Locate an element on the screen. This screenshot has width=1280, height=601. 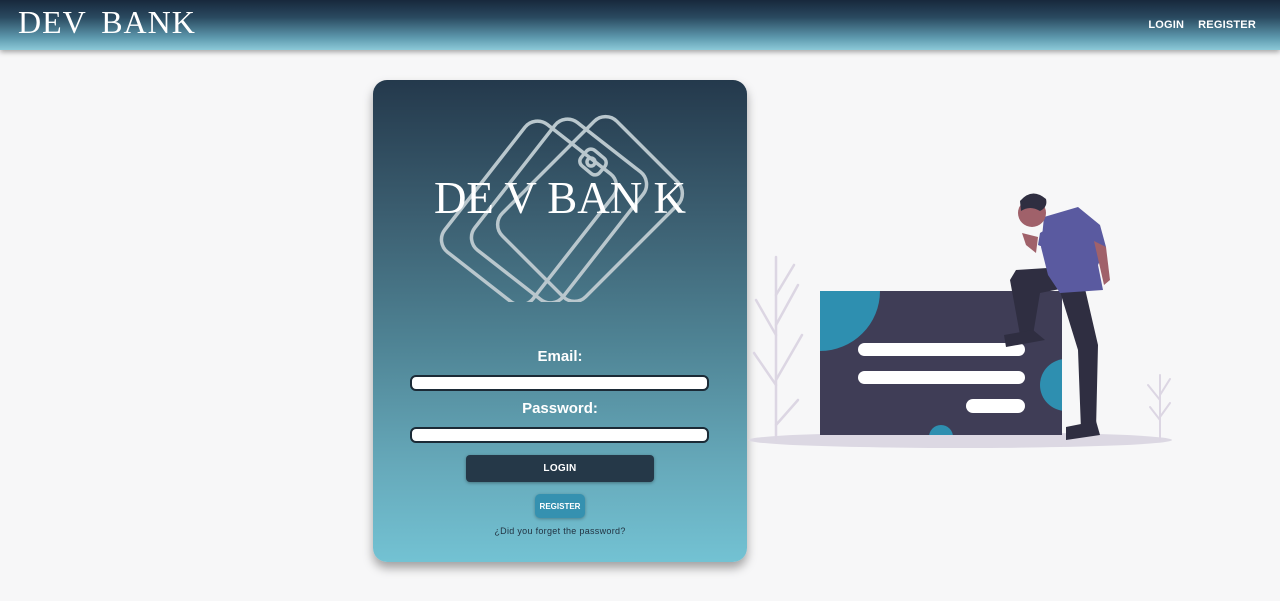
password-input is located at coordinates (559, 435).